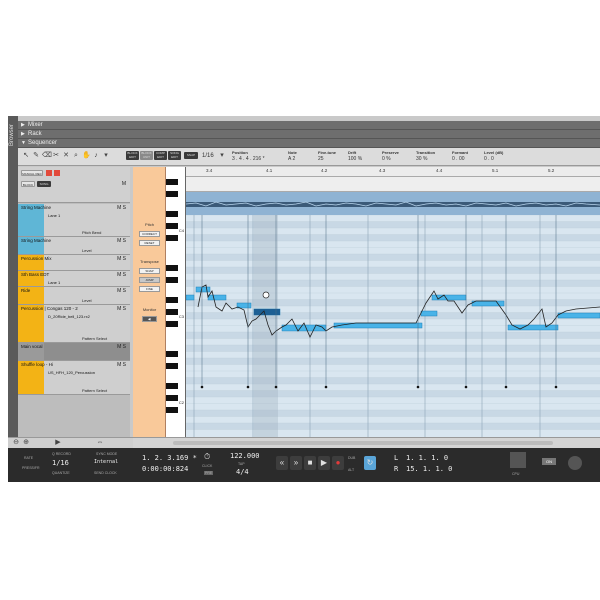 The height and width of the screenshot is (600, 600). I want to click on track-name: Percussion | Congas 120 - 2, so click(49, 308).